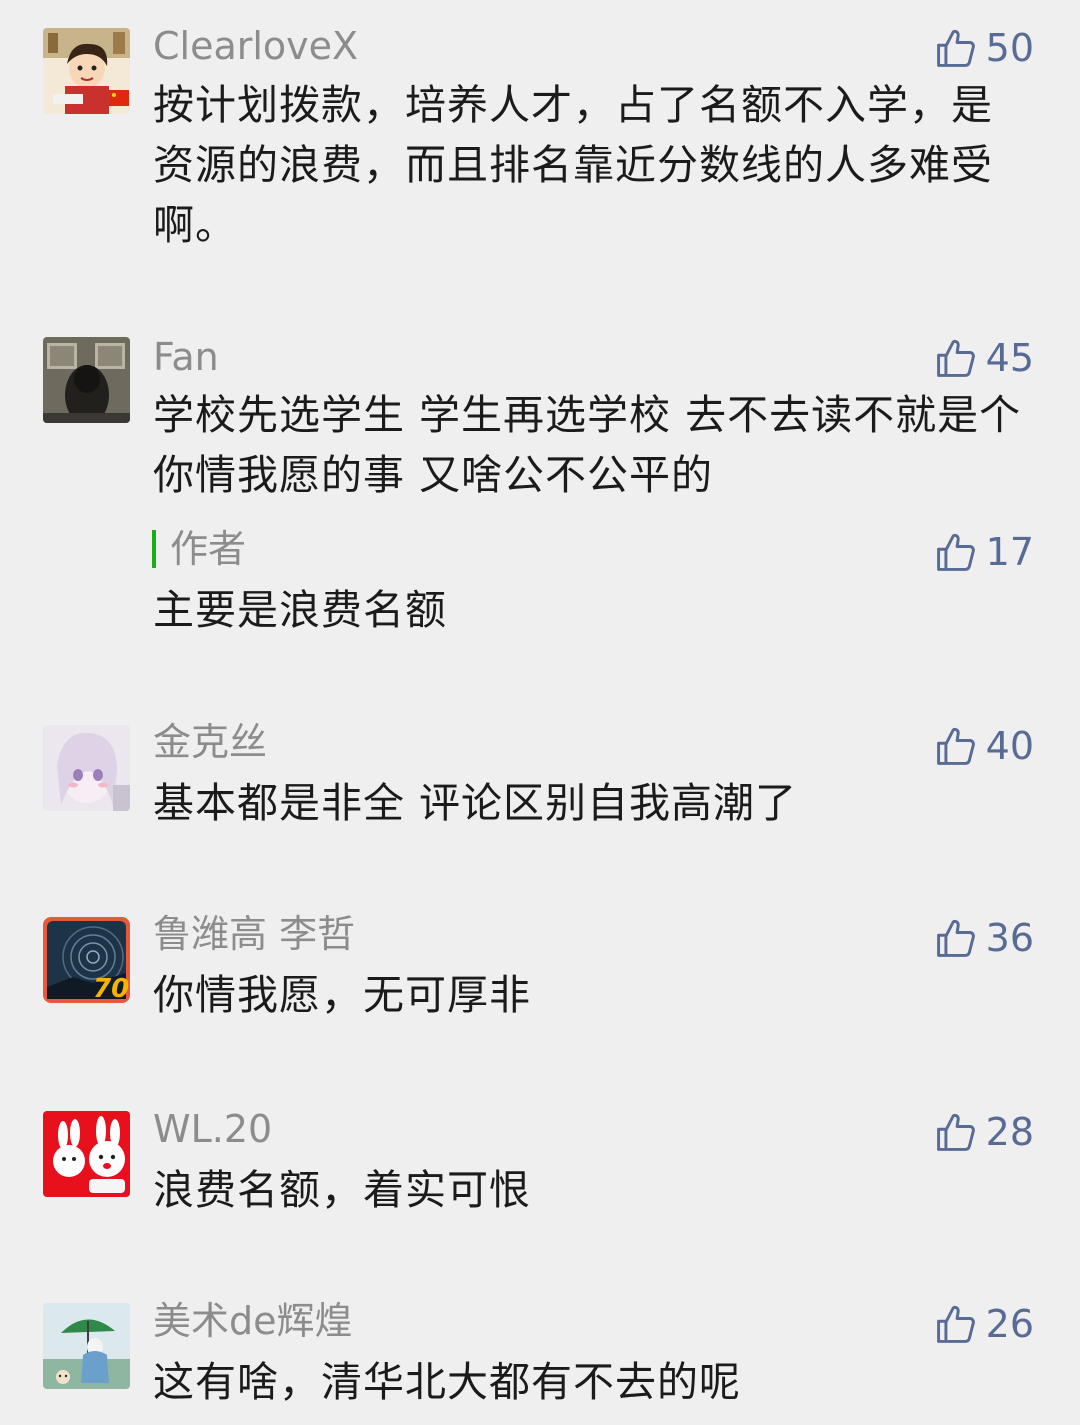  I want to click on dark-hooded-figure-avatar-icon, so click(86, 380).